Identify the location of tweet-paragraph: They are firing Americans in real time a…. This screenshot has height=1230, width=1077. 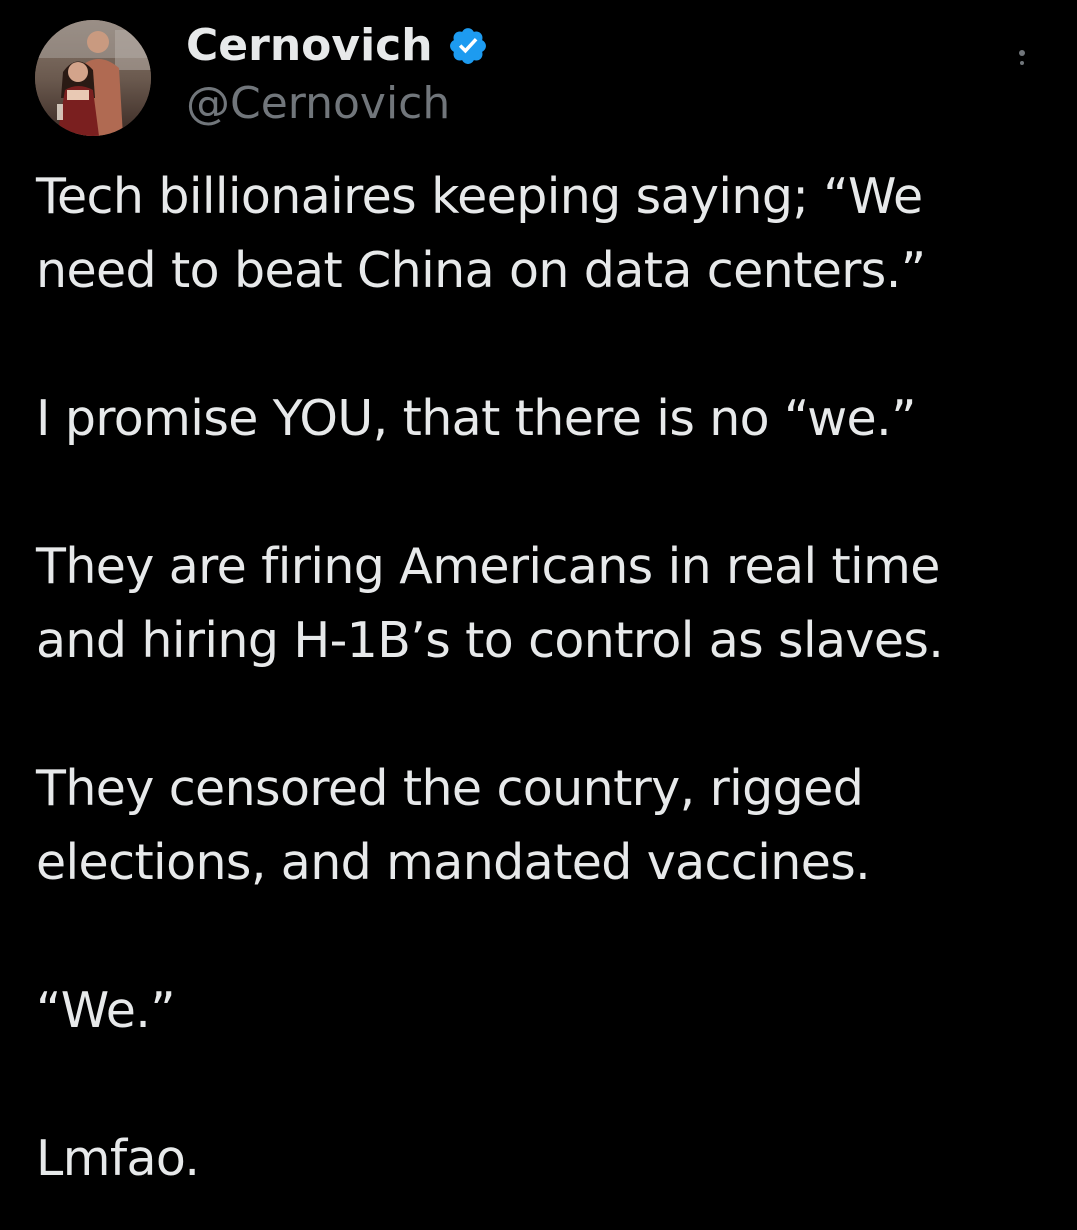
(546, 604).